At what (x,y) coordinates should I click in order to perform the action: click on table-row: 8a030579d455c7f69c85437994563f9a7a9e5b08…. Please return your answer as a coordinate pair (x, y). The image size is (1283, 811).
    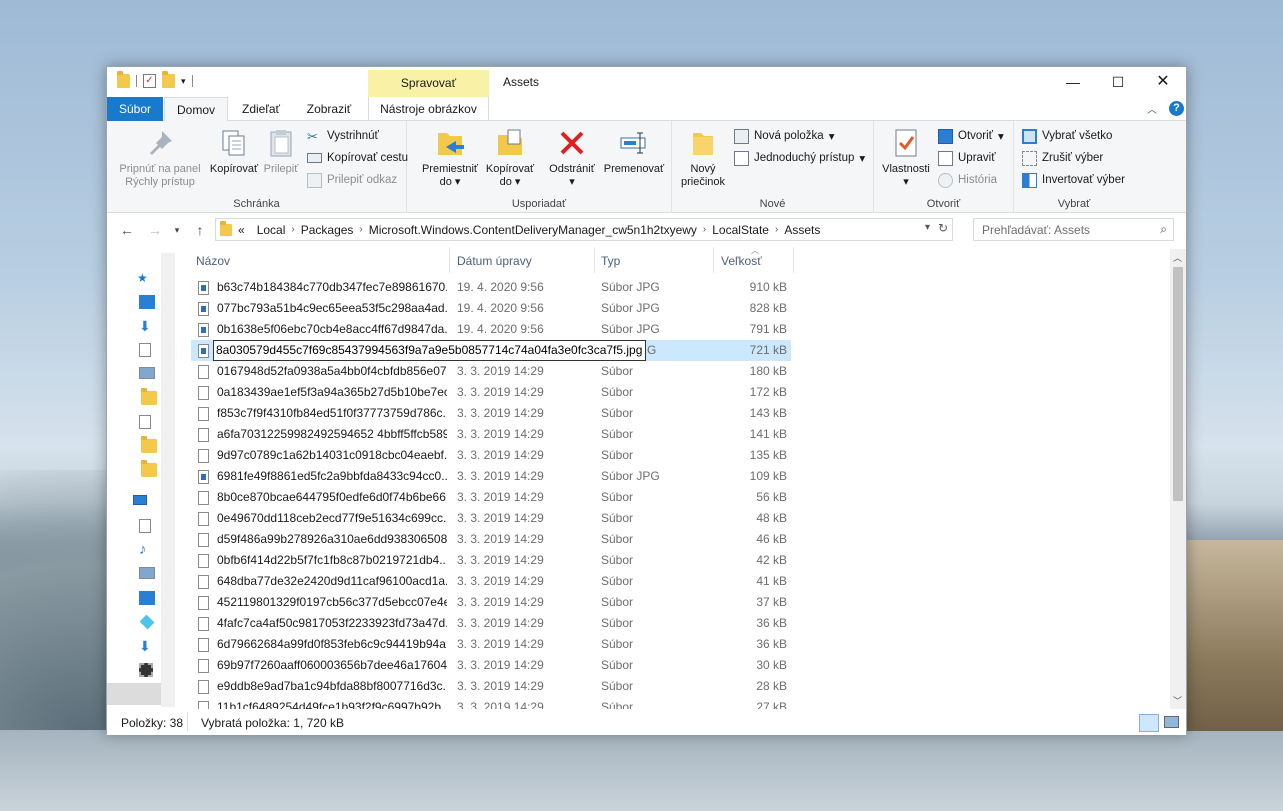
    Looking at the image, I should click on (491, 350).